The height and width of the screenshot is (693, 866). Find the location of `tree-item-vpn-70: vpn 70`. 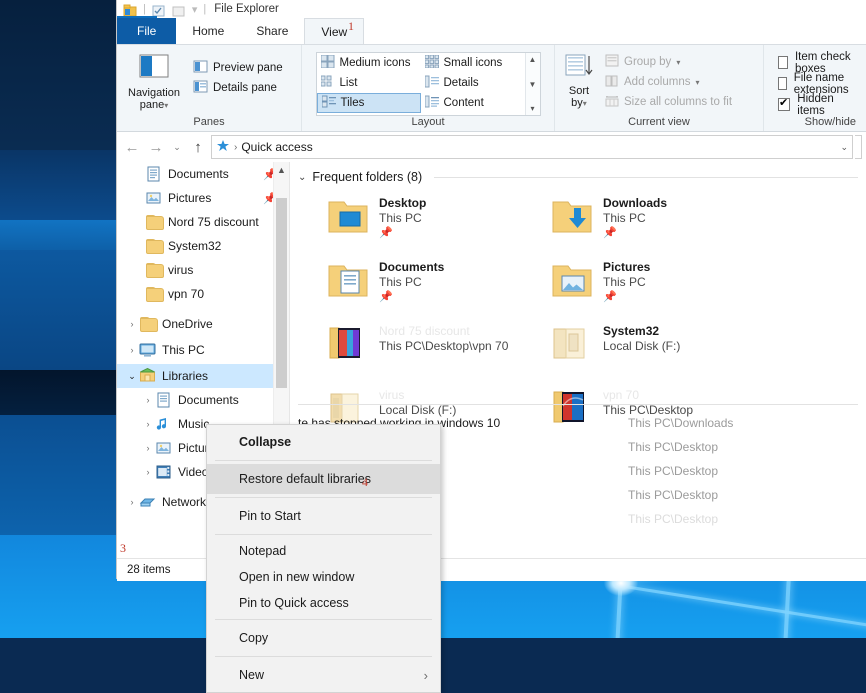

tree-item-vpn-70: vpn 70 is located at coordinates (203, 294).